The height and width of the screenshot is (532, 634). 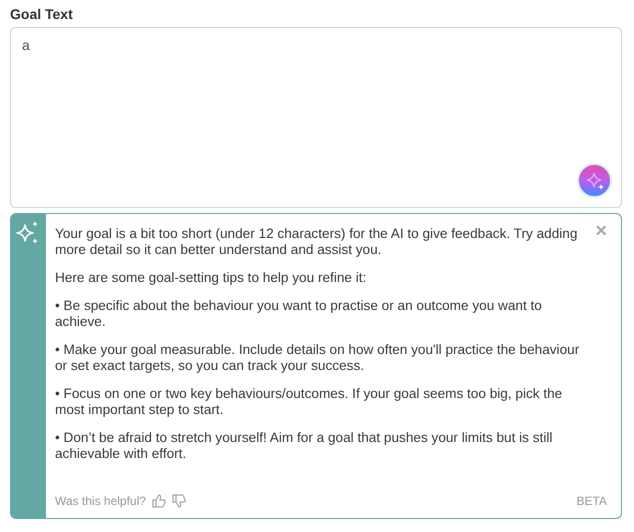 I want to click on feedback-paragraph: • Don’t be afraid to stretch yourself! Aim for a goal that pushes your limits but is still achievable with effort., so click(x=304, y=446).